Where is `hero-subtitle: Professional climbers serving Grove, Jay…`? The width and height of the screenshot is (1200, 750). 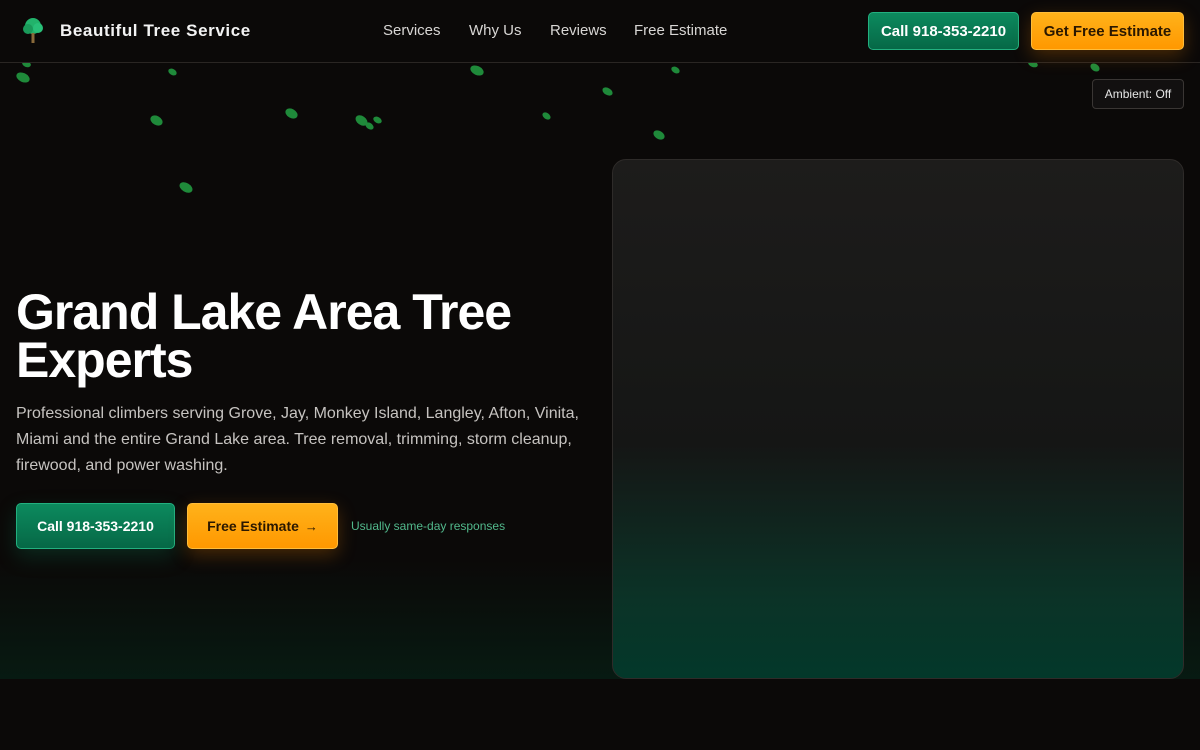
hero-subtitle: Professional climbers serving Grove, Jay… is located at coordinates (297, 439).